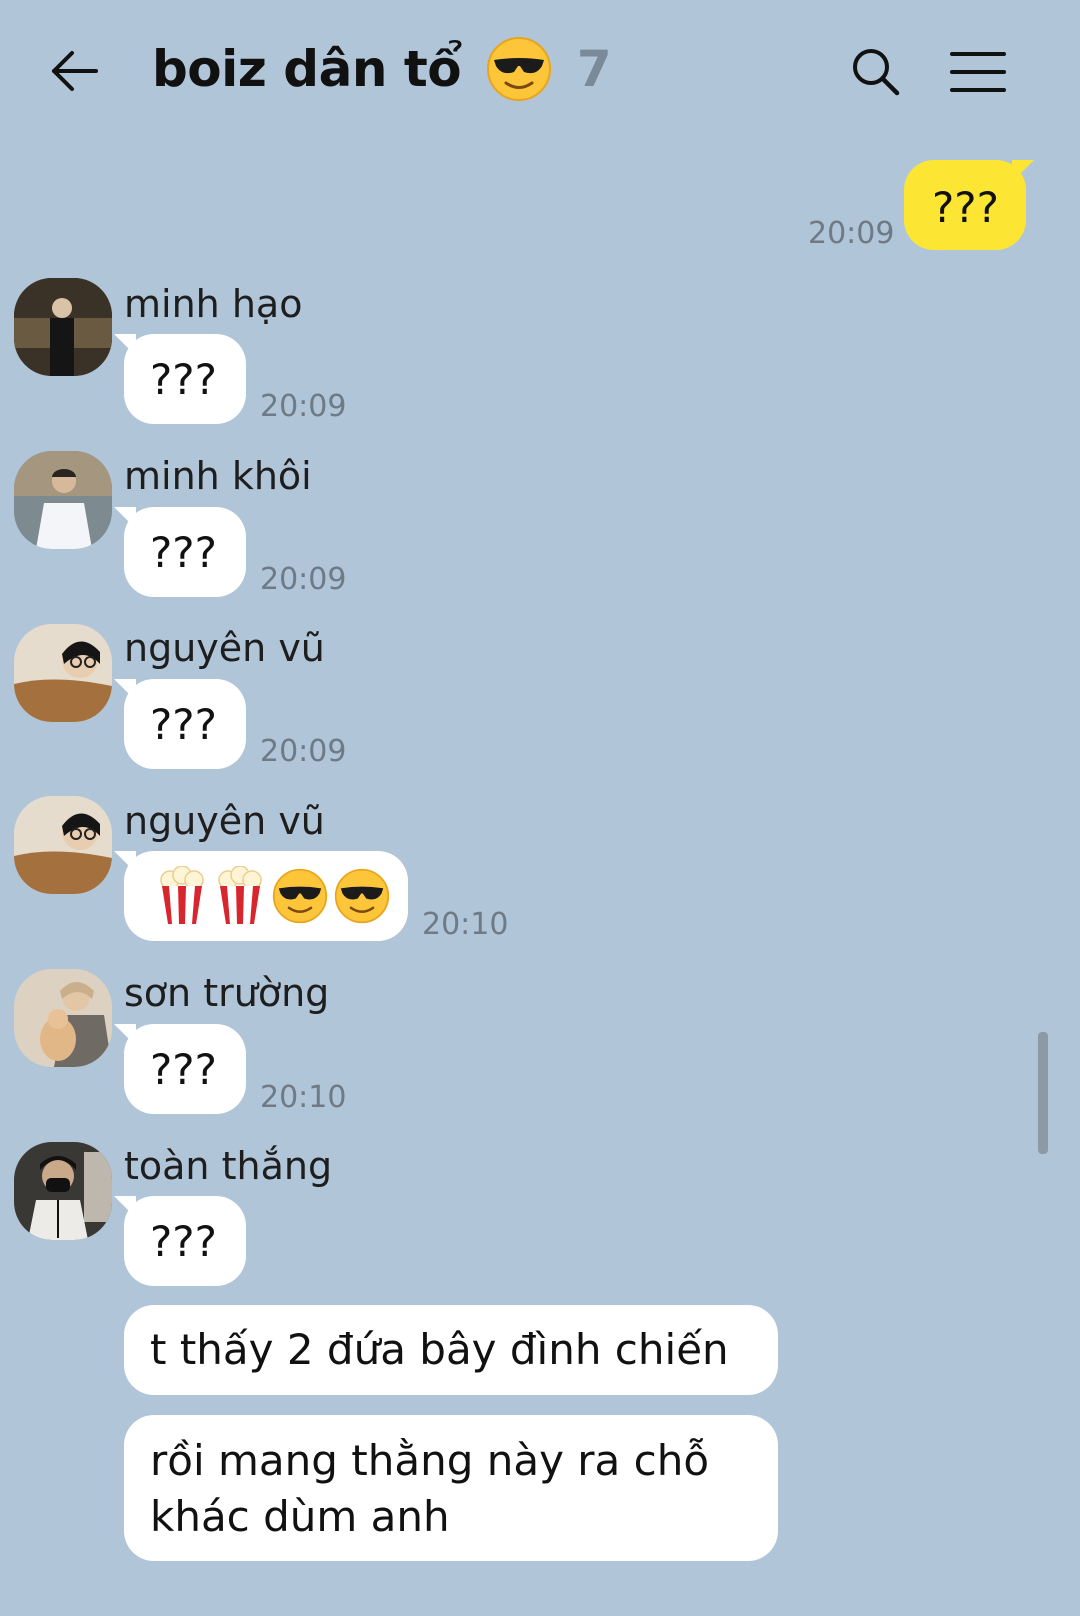 The width and height of the screenshot is (1080, 1616). Describe the element at coordinates (228, 1166) in the screenshot. I see `sender-name: toàn thắng` at that location.